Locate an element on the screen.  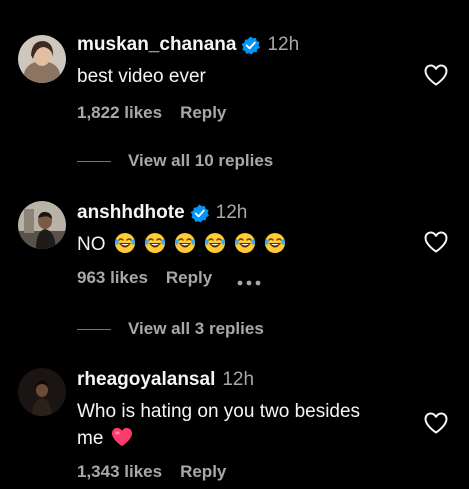
likes-count: 963 likes is located at coordinates (112, 278).